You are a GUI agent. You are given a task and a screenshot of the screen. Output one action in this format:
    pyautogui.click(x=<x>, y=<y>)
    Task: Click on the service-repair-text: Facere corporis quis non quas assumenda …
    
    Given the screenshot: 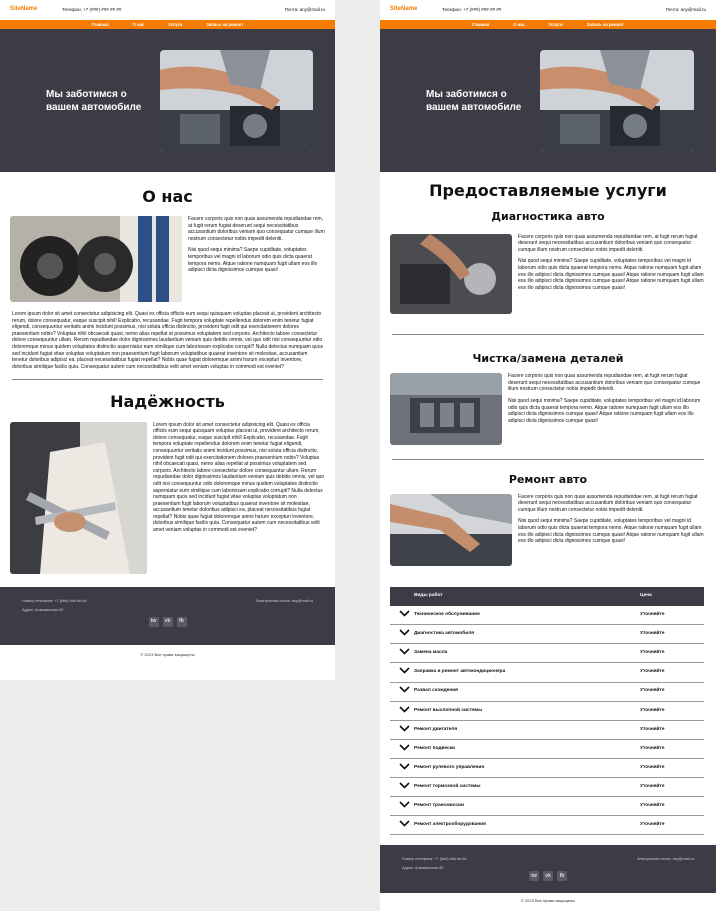 What is the action you would take?
    pyautogui.click(x=611, y=530)
    